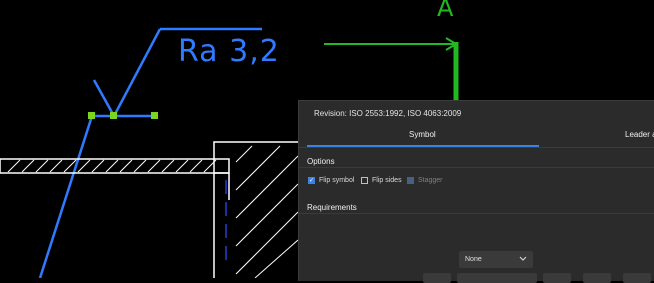 The width and height of the screenshot is (654, 283). What do you see at coordinates (387, 180) in the screenshot?
I see `flip-sides-label: Flip sides` at bounding box center [387, 180].